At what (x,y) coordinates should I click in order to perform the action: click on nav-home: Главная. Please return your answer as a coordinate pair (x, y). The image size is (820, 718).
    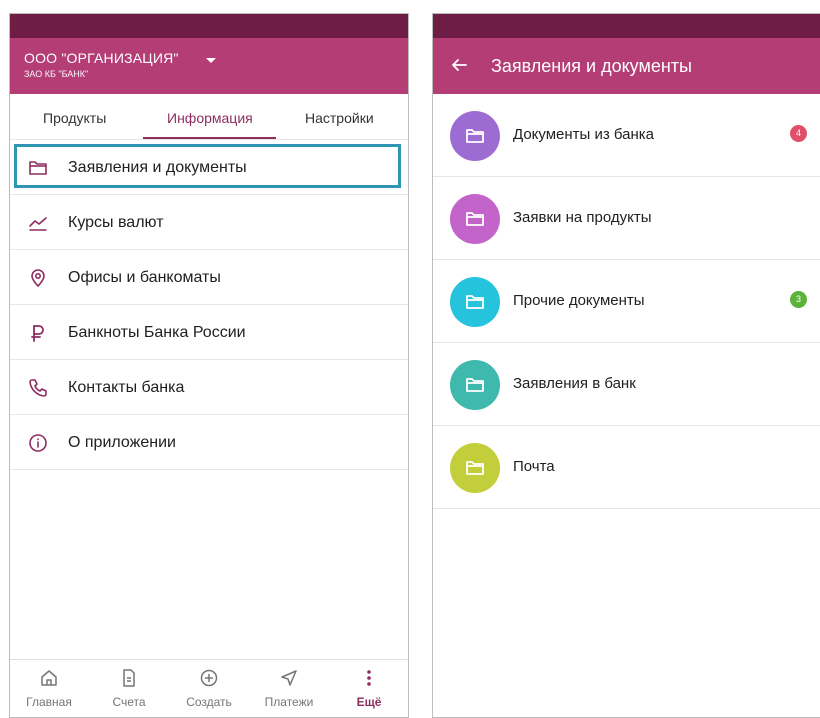
    Looking at the image, I should click on (49, 688).